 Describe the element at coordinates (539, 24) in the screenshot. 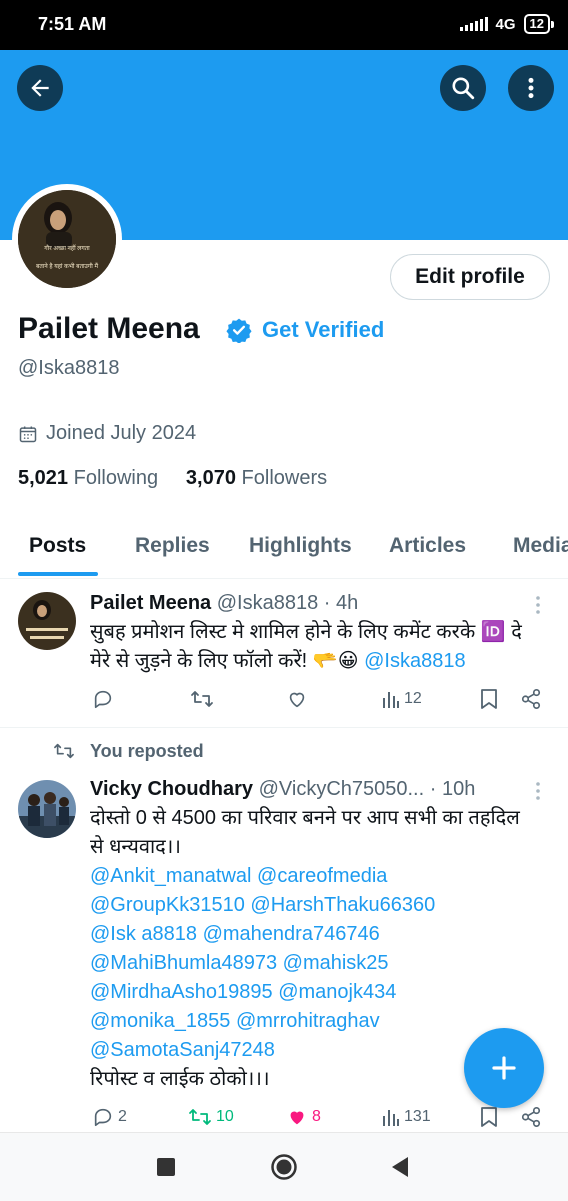

I see `battery-icon: 12` at that location.